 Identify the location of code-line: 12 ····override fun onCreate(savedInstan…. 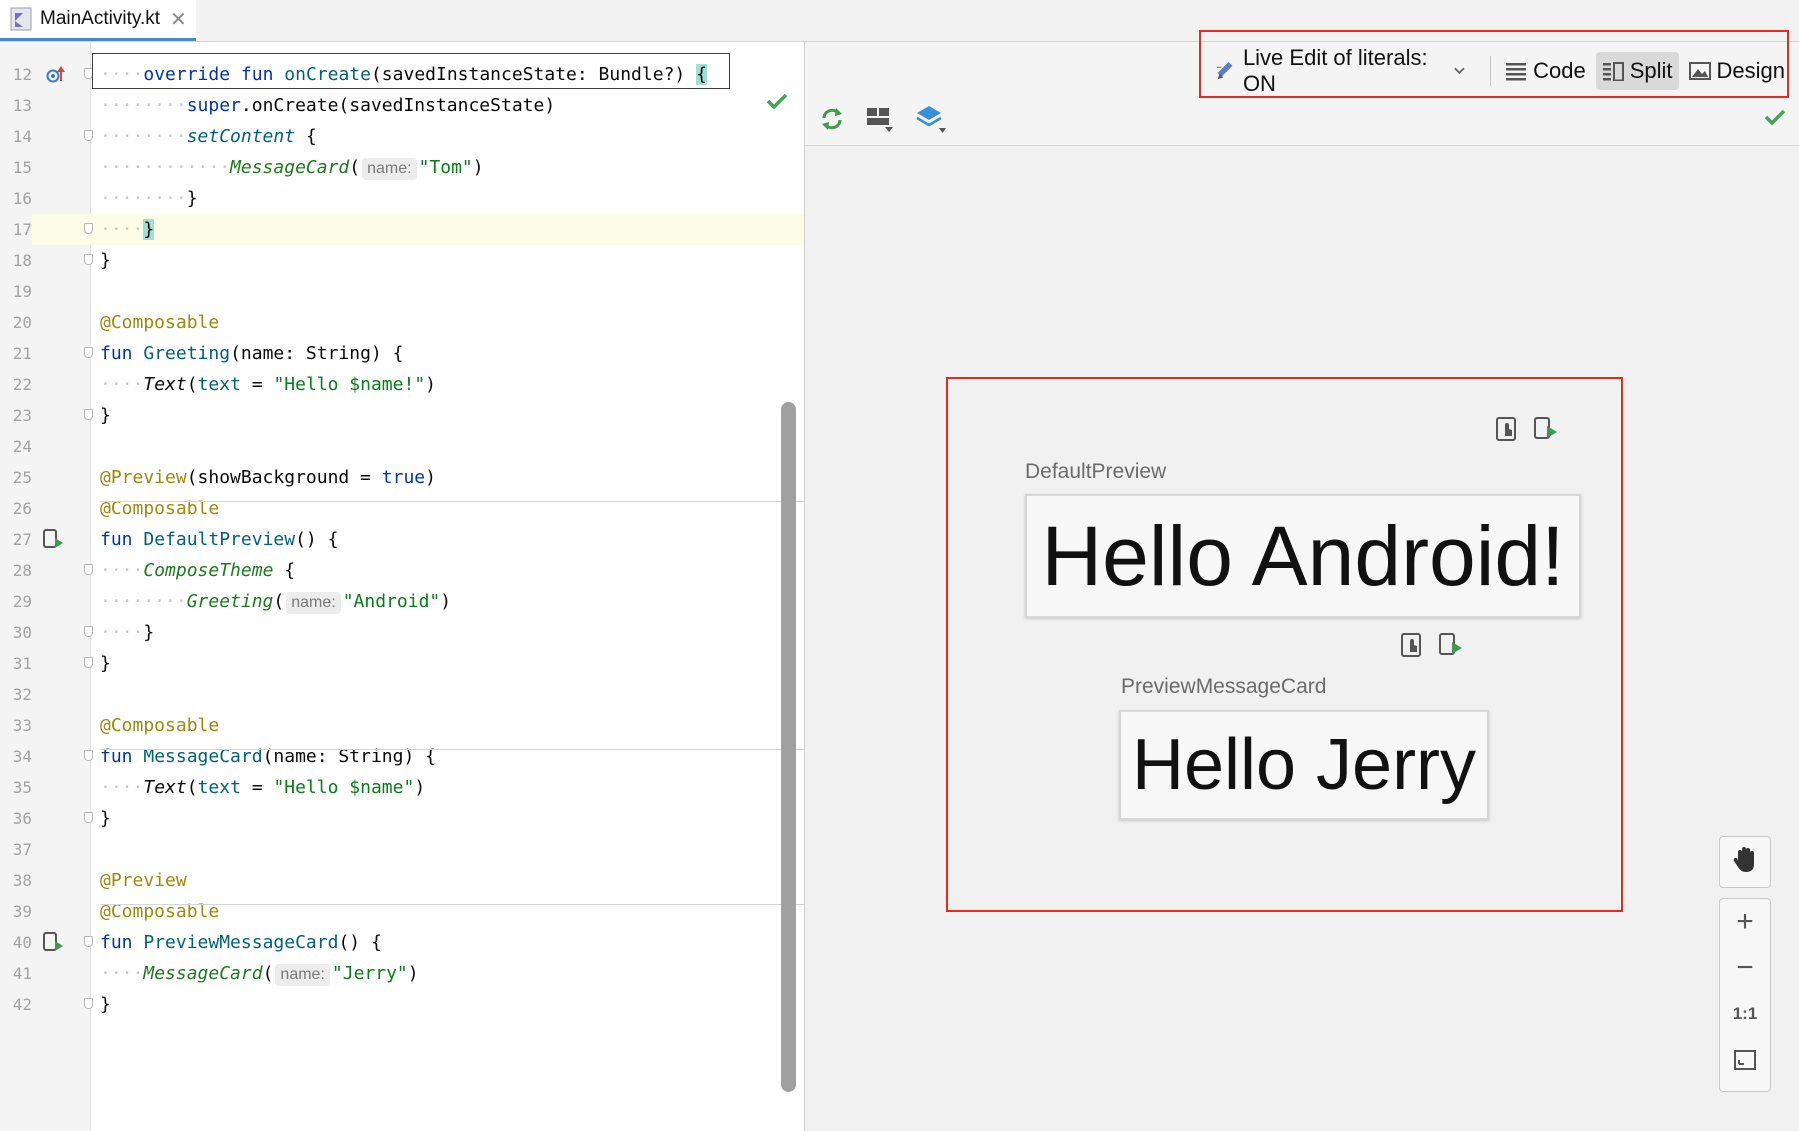
(402, 74).